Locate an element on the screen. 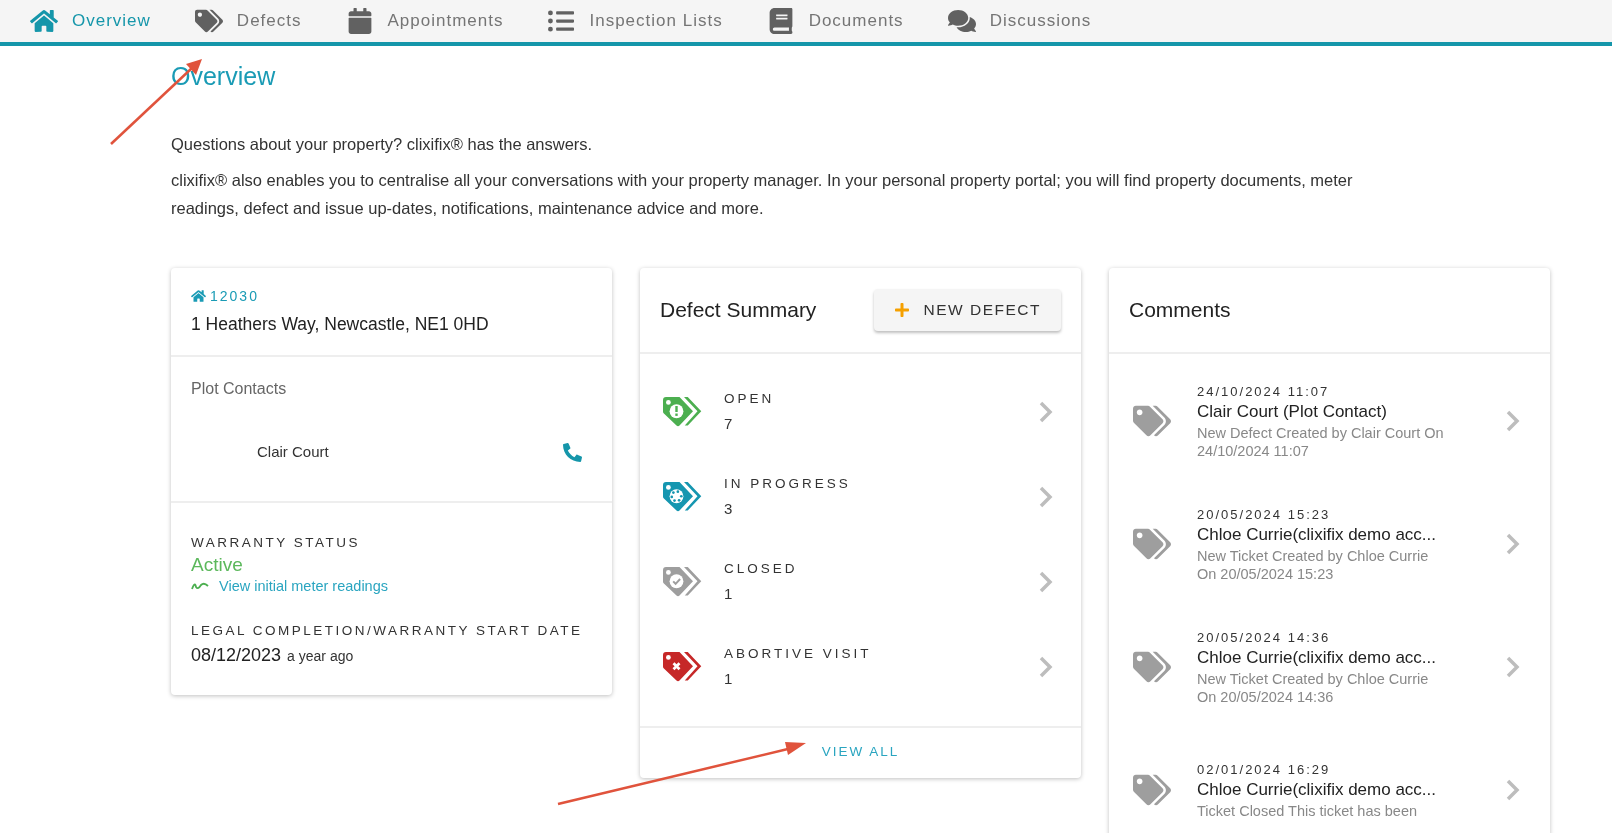 Image resolution: width=1612 pixels, height=833 pixels. comment-time: 20/05/2024 15:23 is located at coordinates (1264, 514).